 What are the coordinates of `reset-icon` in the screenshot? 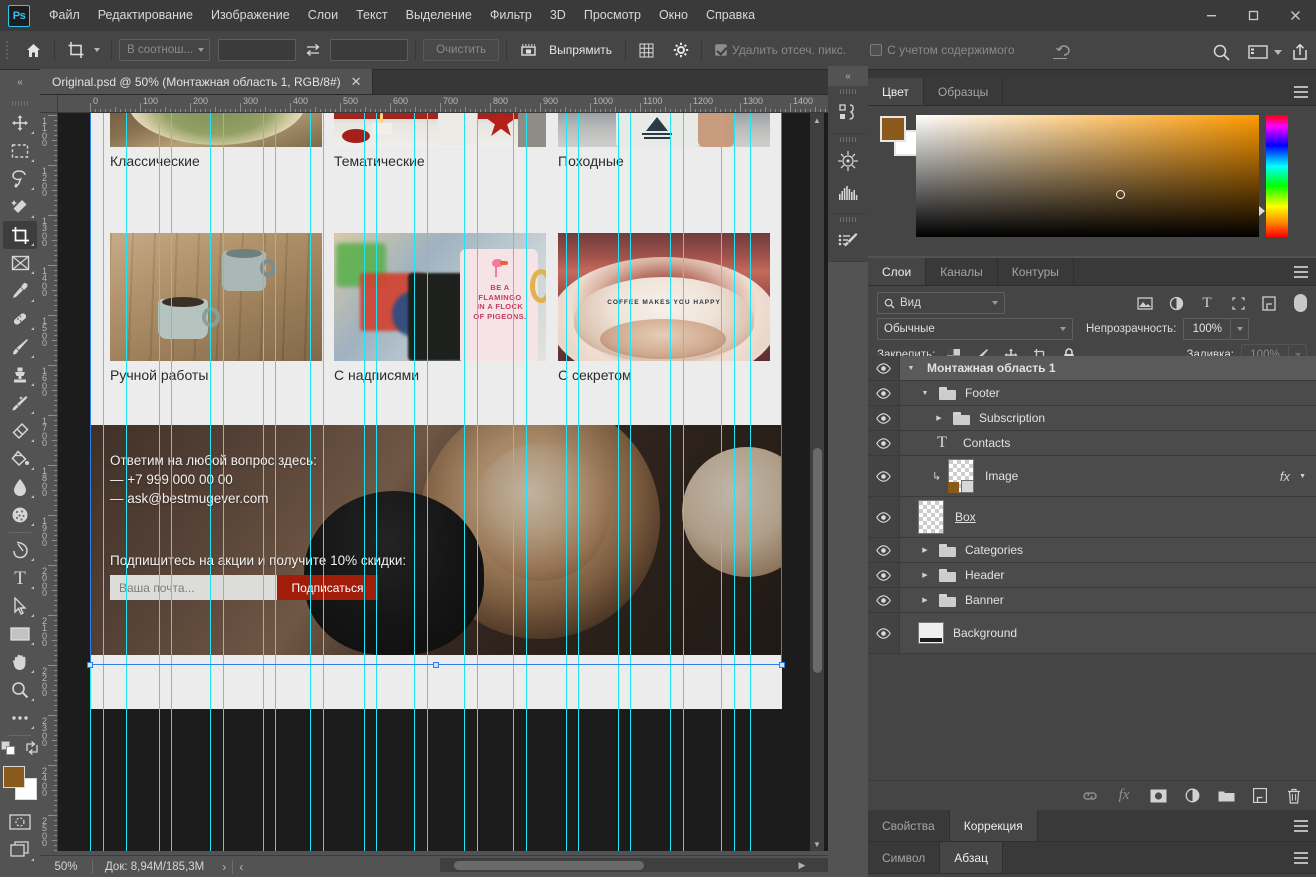 It's located at (1060, 52).